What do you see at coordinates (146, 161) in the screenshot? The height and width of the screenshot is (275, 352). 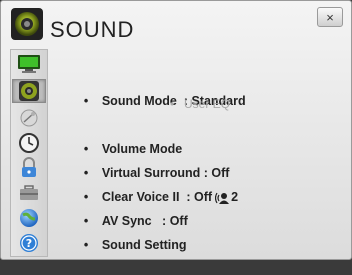 I see `menu-item-virtual-surround: • Virtual Surround : Off` at bounding box center [146, 161].